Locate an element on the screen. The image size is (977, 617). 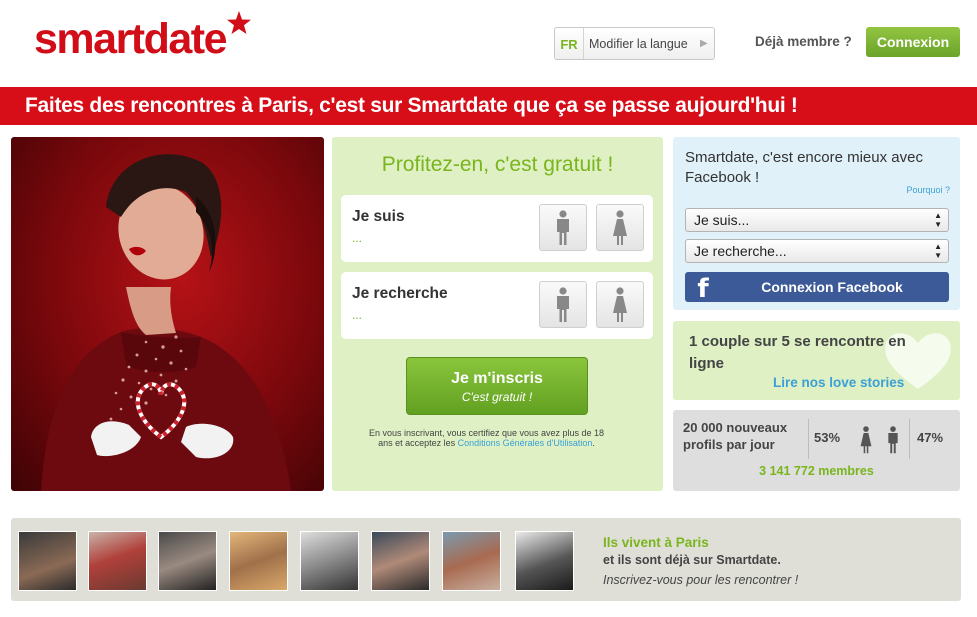
facebook-connect-label: Connexion Facebook is located at coordinates (832, 287).